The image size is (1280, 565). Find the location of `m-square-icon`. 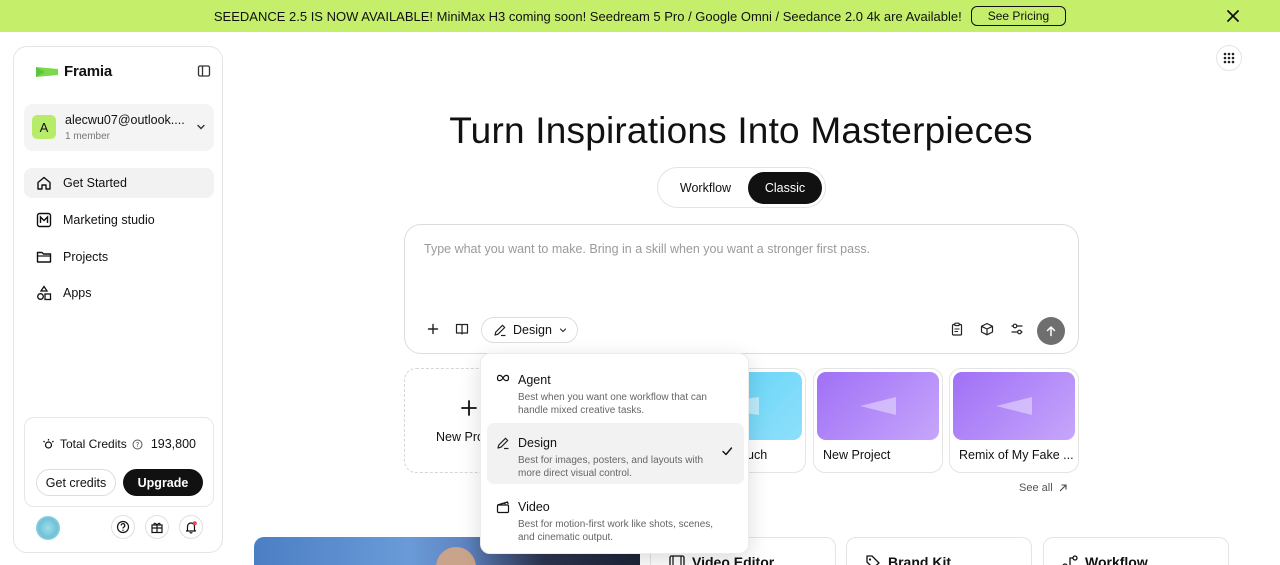

m-square-icon is located at coordinates (44, 221).